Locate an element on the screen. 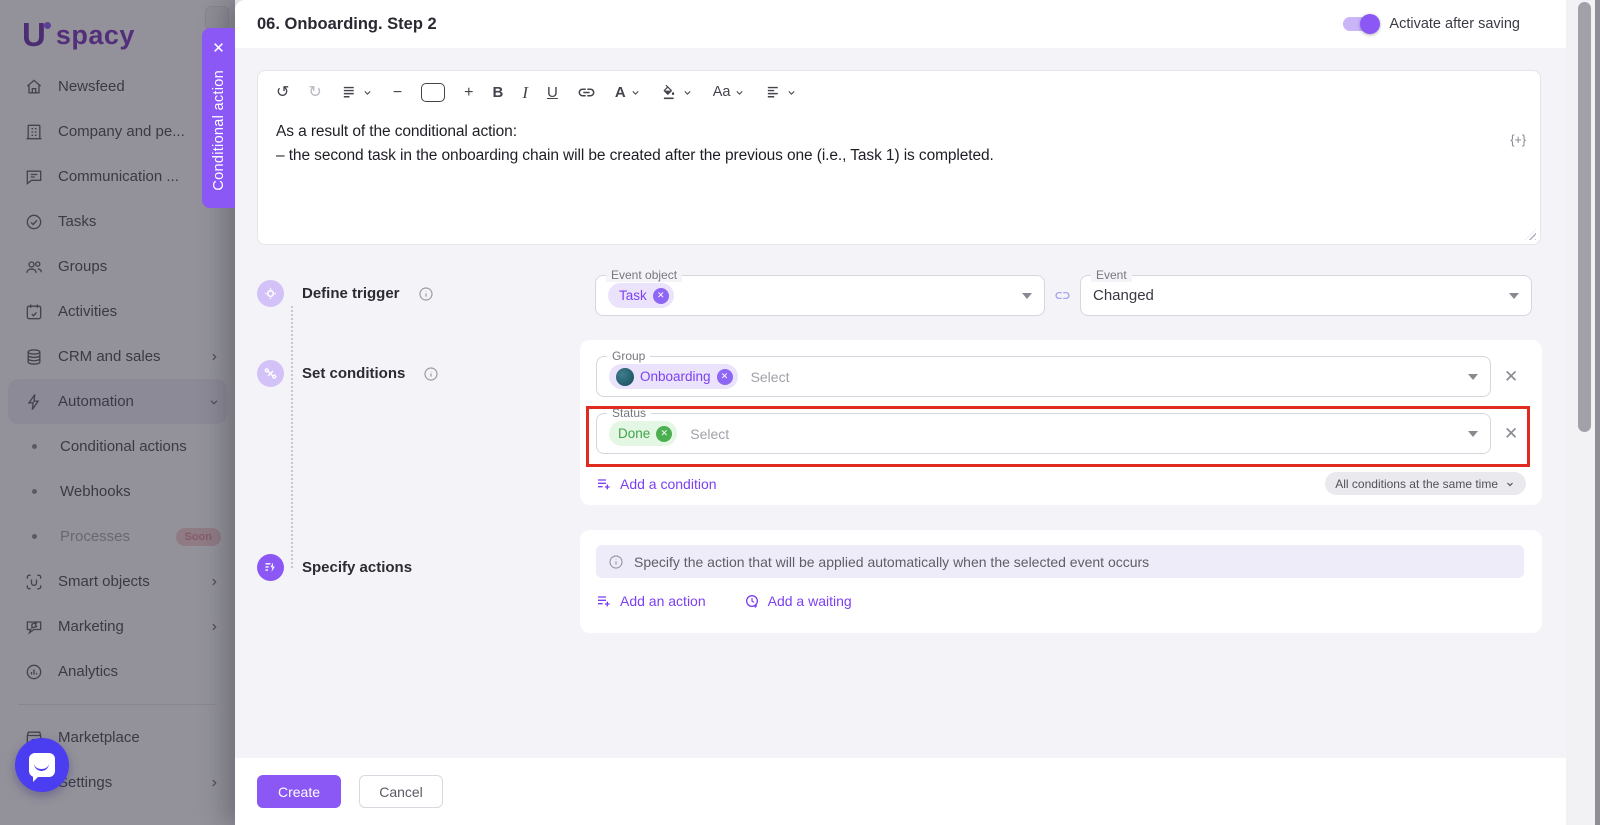 Image resolution: width=1600 pixels, height=825 pixels. close-icon: ✕ is located at coordinates (218, 48).